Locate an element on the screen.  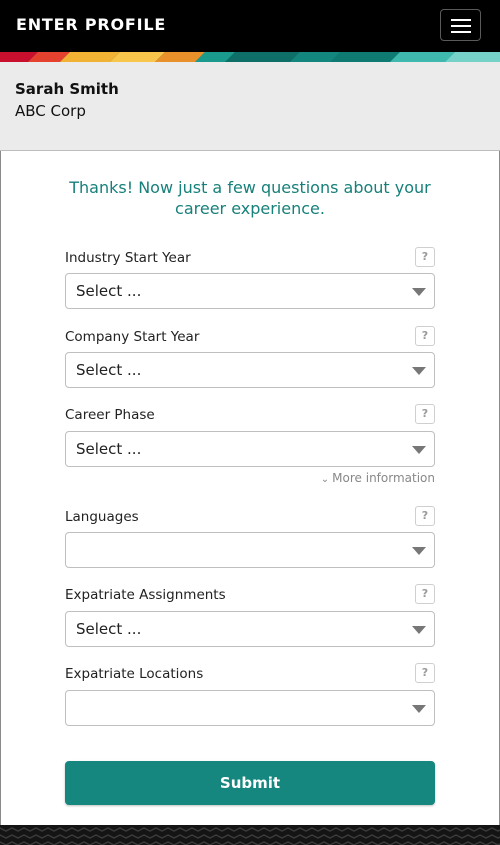
career-phase-label: Career Phase is located at coordinates (110, 415).